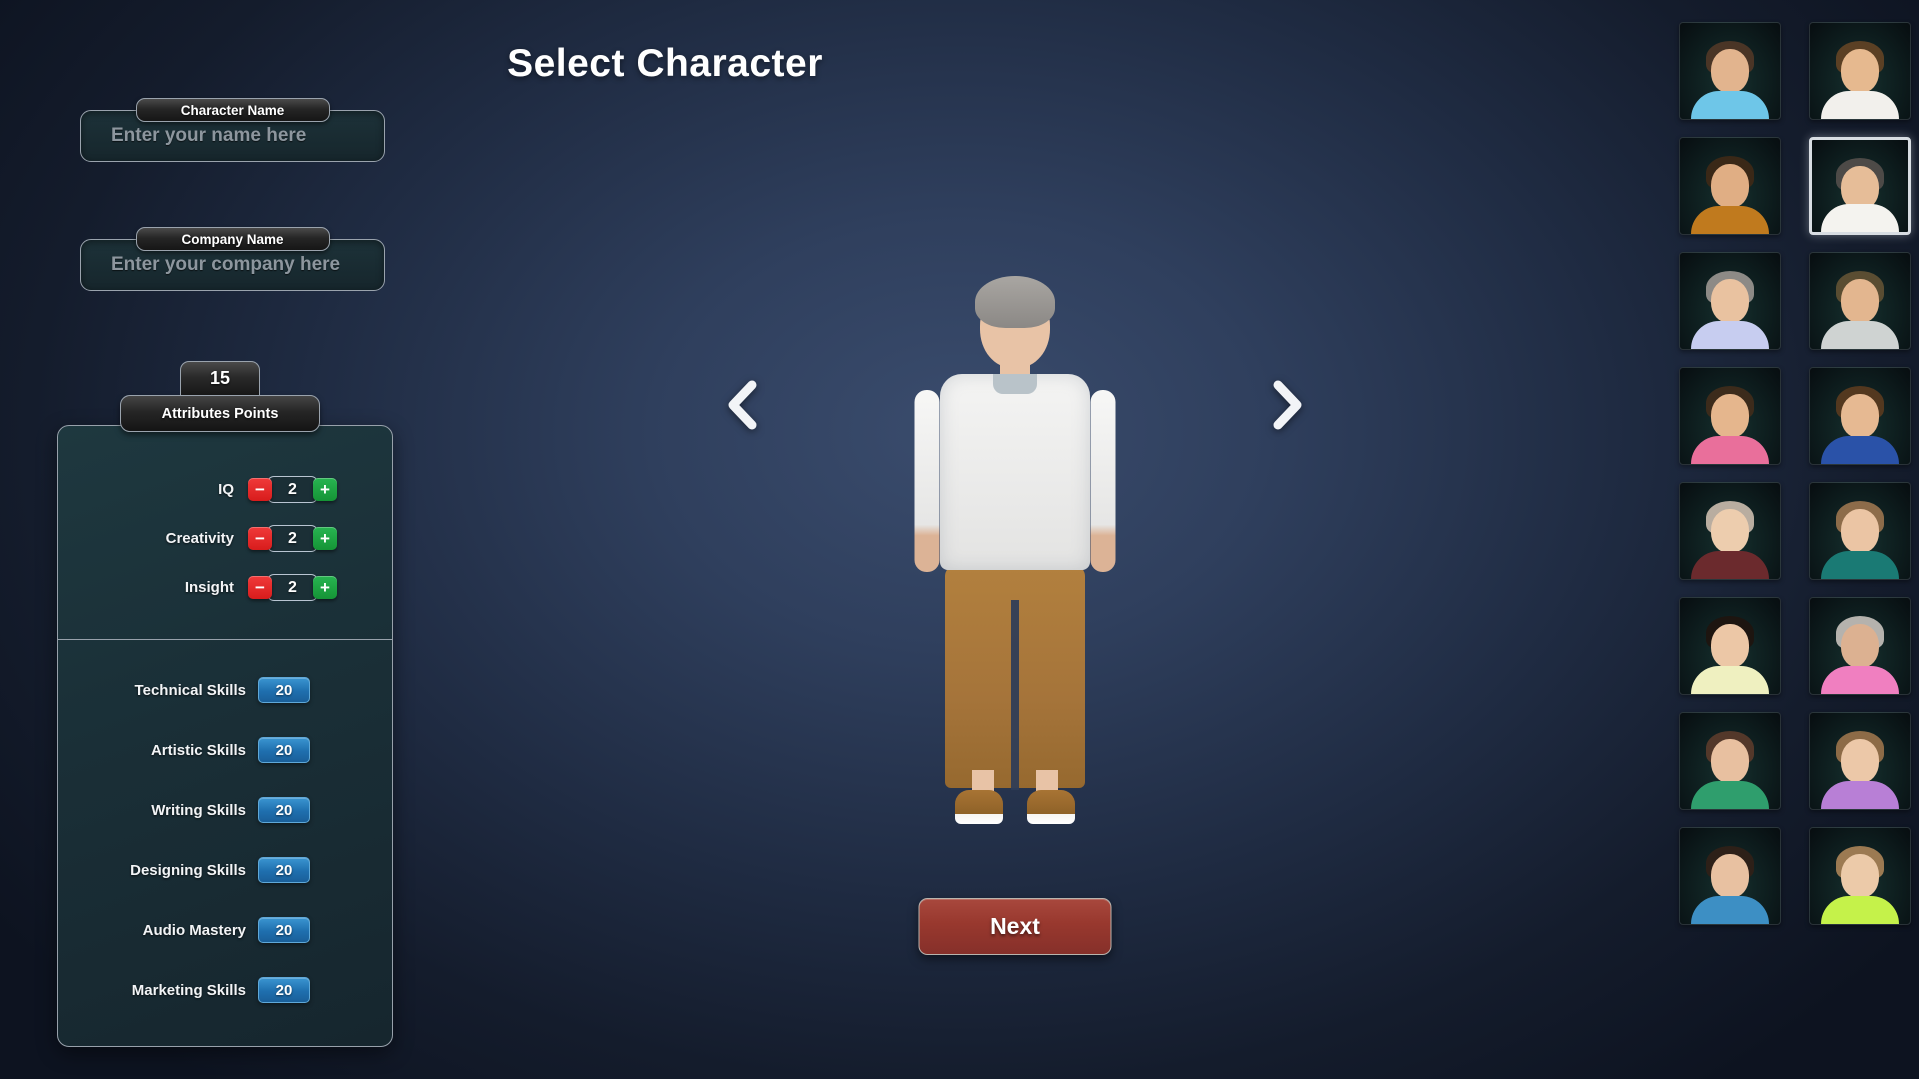  What do you see at coordinates (220, 413) in the screenshot?
I see `attributes-points-label: Attributes Points` at bounding box center [220, 413].